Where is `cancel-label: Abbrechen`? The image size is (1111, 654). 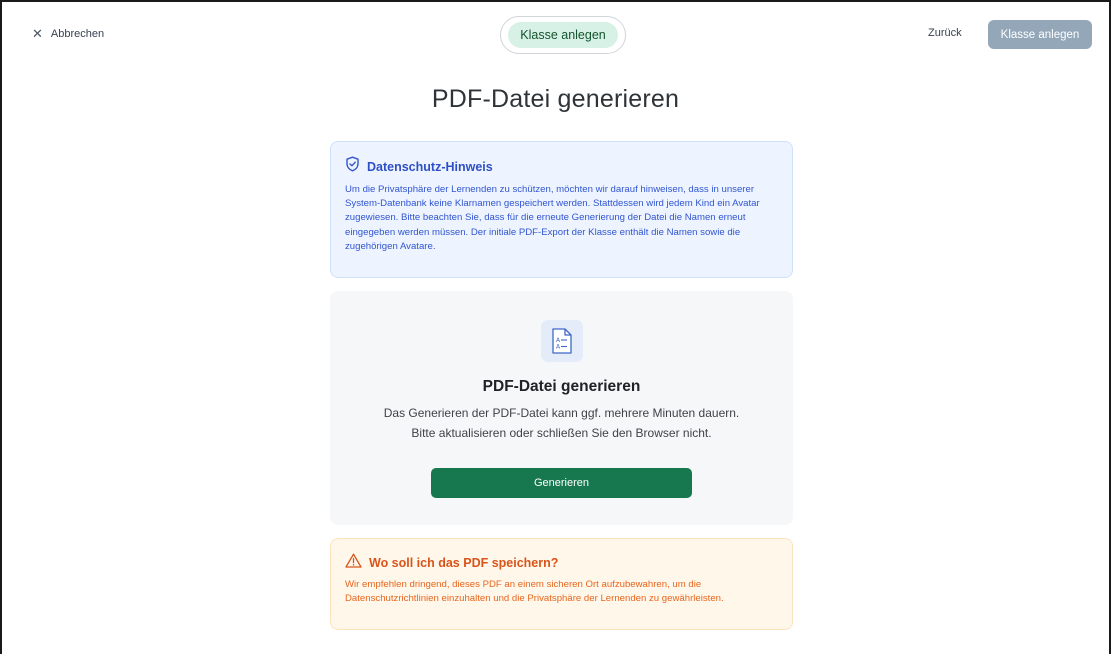
cancel-label: Abbrechen is located at coordinates (77, 33).